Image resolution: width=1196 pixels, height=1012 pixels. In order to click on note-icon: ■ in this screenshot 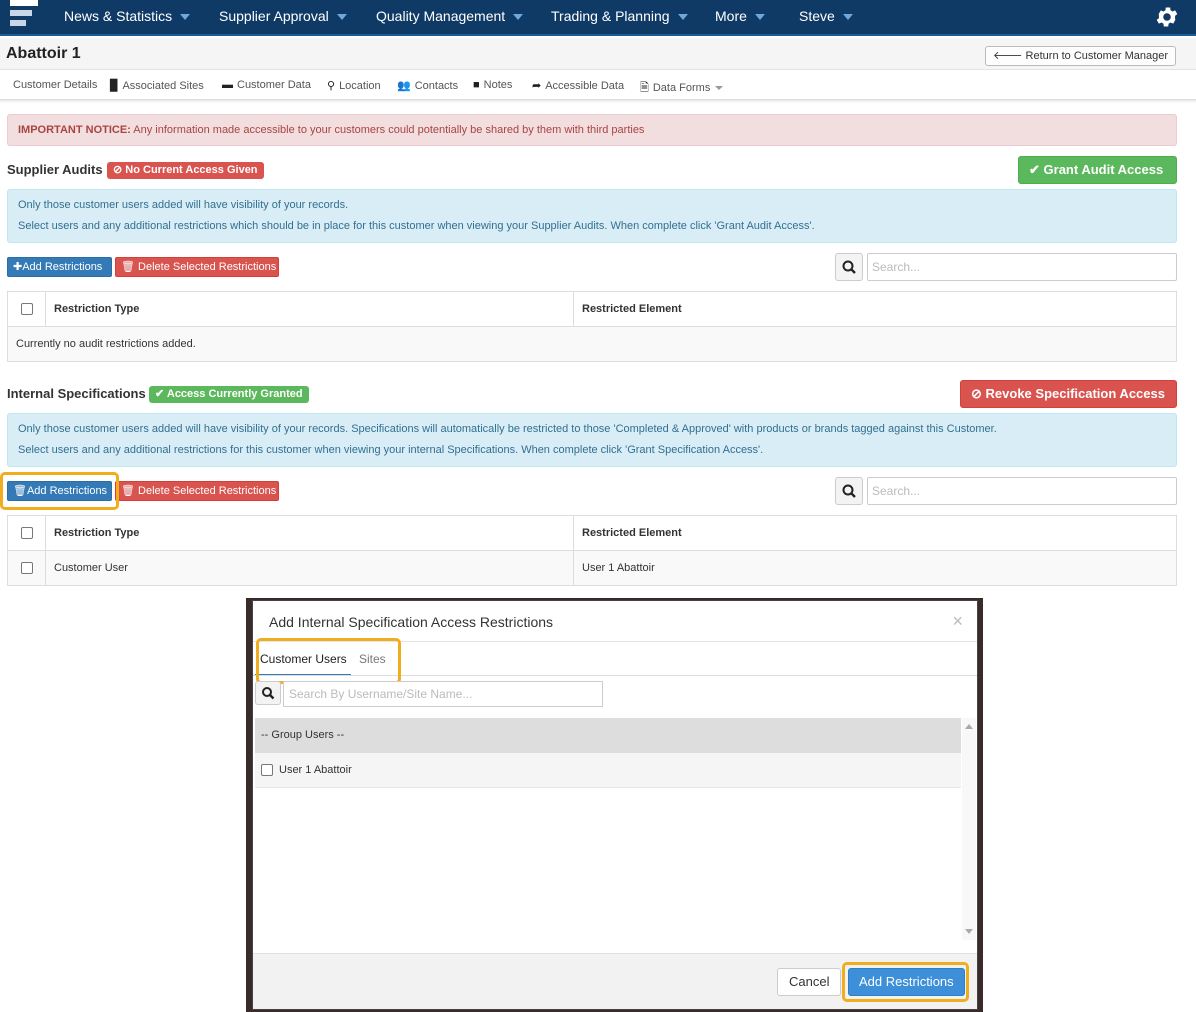, I will do `click(476, 85)`.